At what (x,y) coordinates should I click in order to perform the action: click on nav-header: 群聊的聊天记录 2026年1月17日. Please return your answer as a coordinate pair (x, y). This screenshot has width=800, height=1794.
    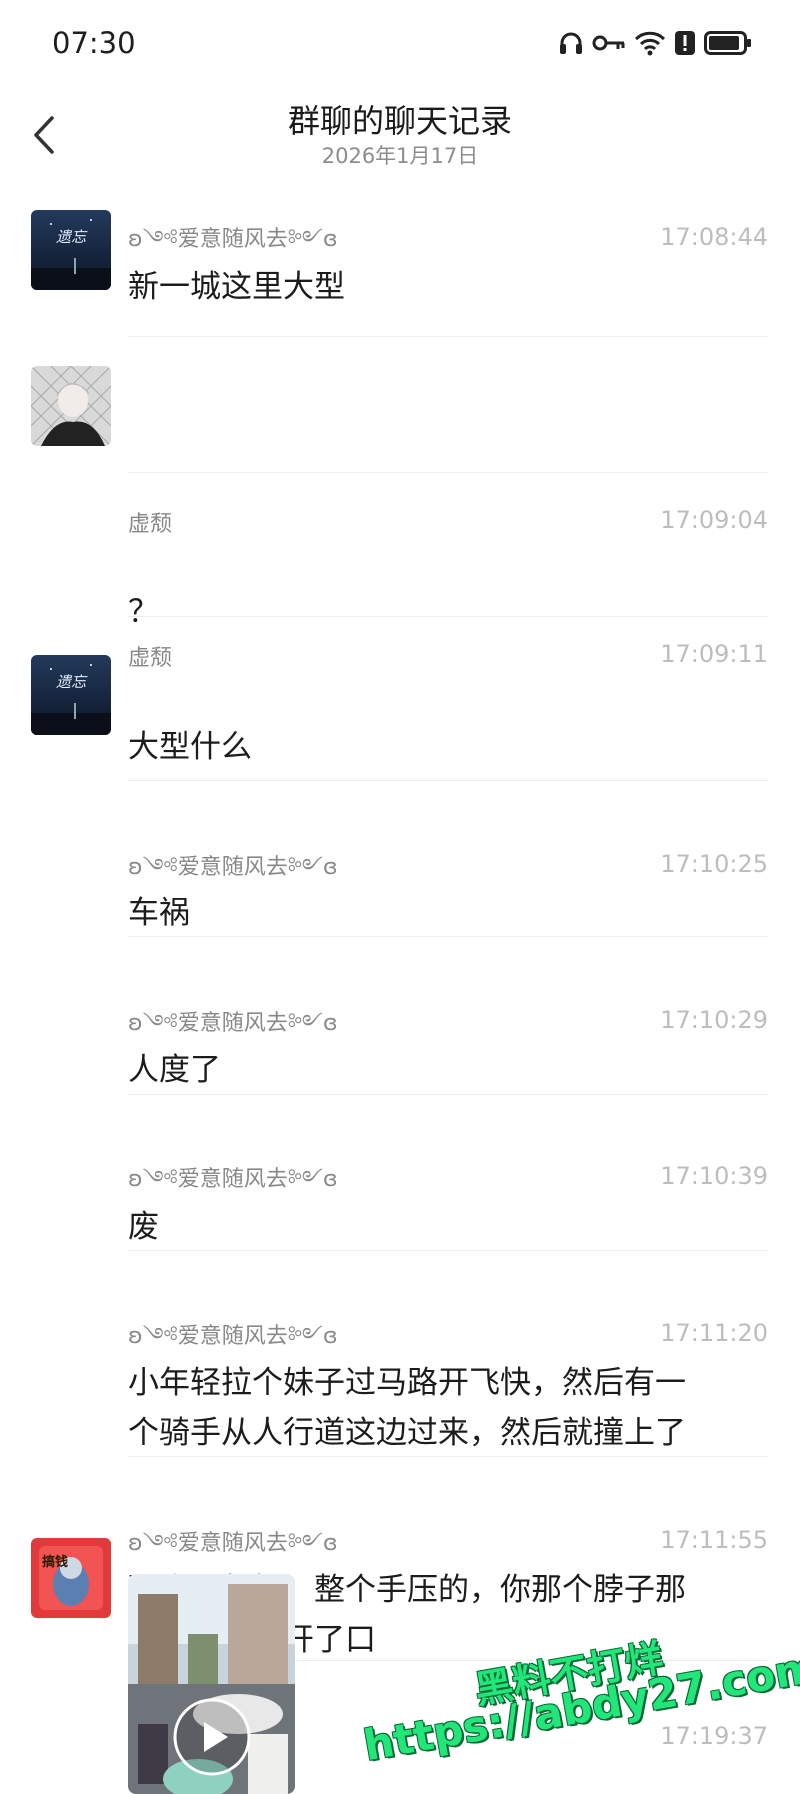
    Looking at the image, I should click on (400, 135).